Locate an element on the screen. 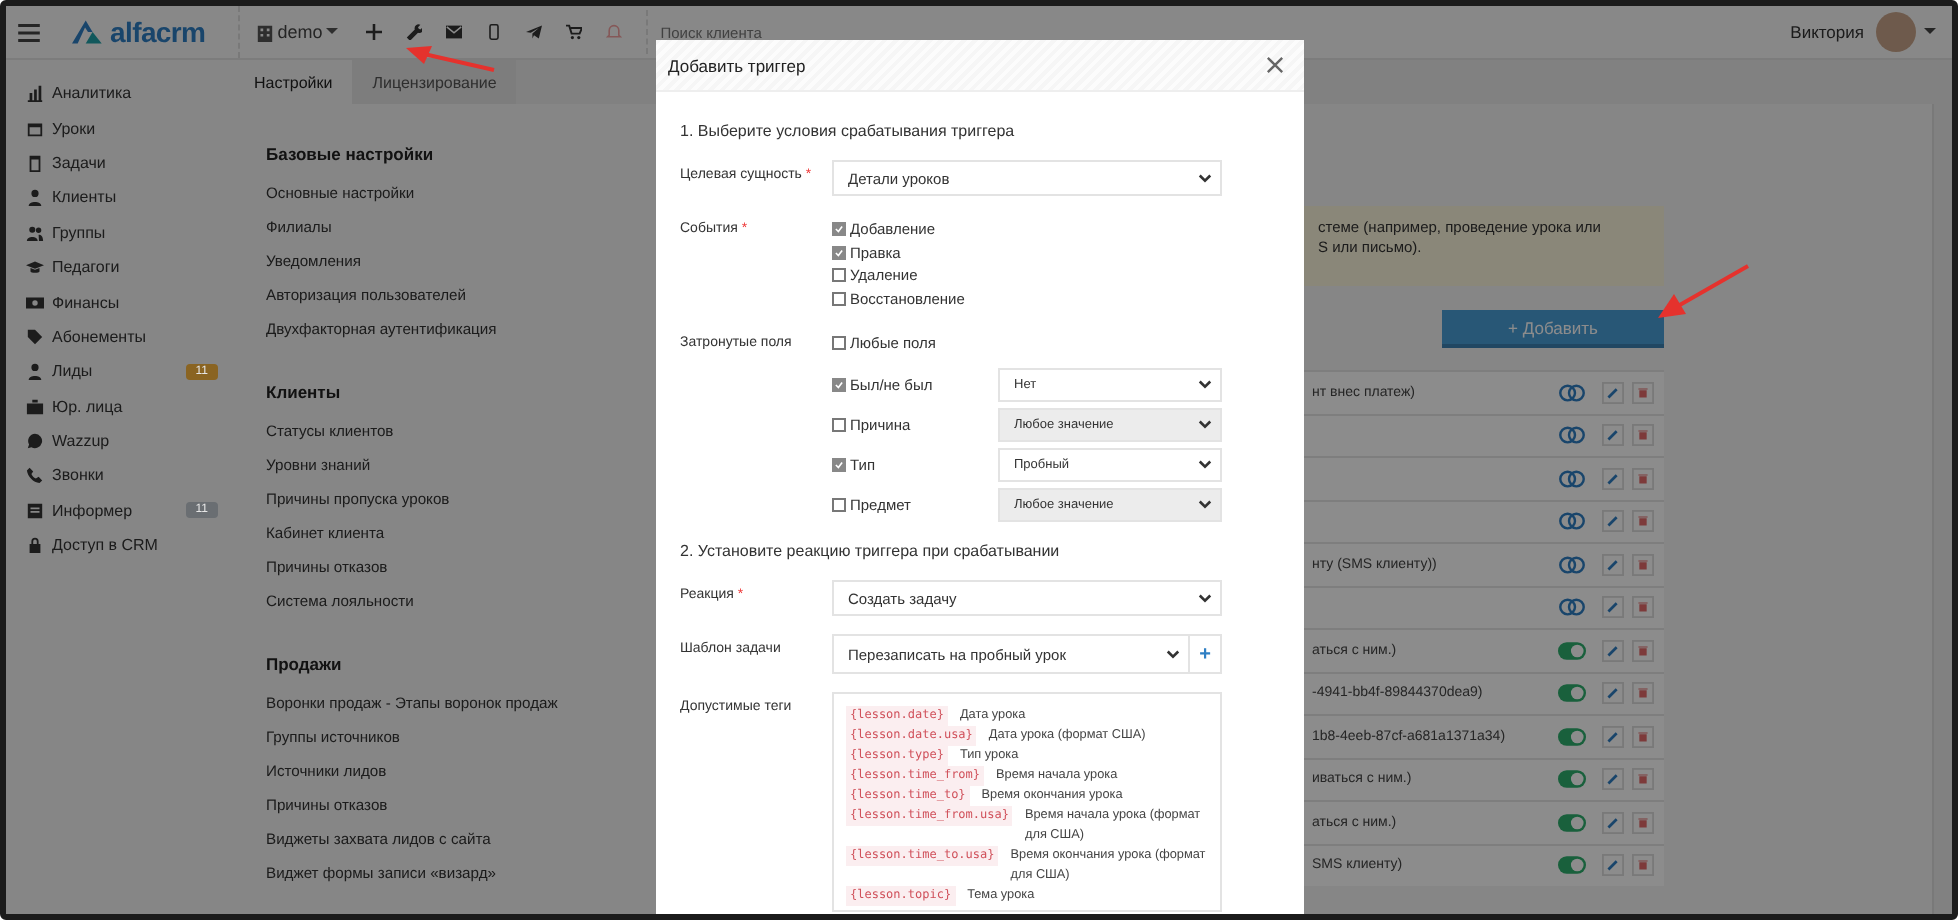  briefcase-icon is located at coordinates (35, 406).